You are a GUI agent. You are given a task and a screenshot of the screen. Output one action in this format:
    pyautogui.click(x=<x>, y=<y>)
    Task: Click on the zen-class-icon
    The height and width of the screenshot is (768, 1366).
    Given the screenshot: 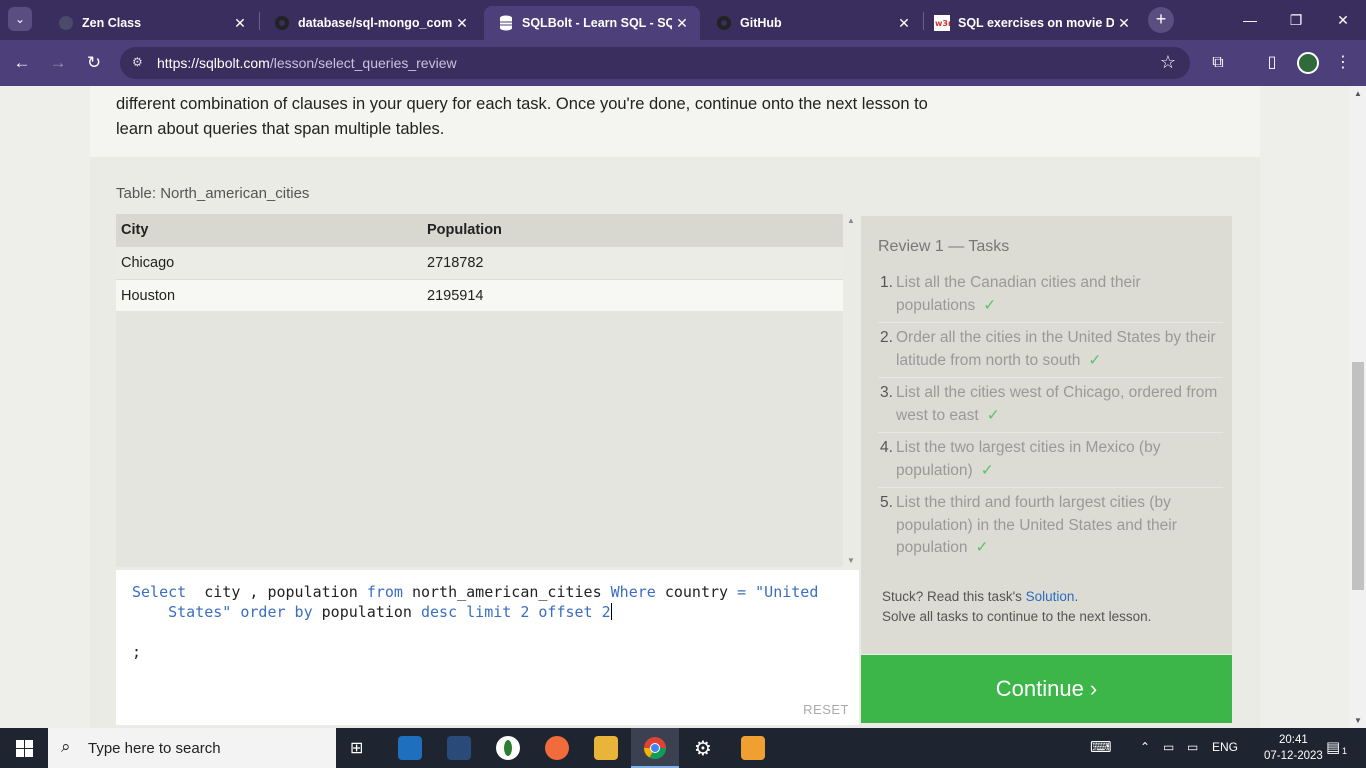 What is the action you would take?
    pyautogui.click(x=66, y=23)
    